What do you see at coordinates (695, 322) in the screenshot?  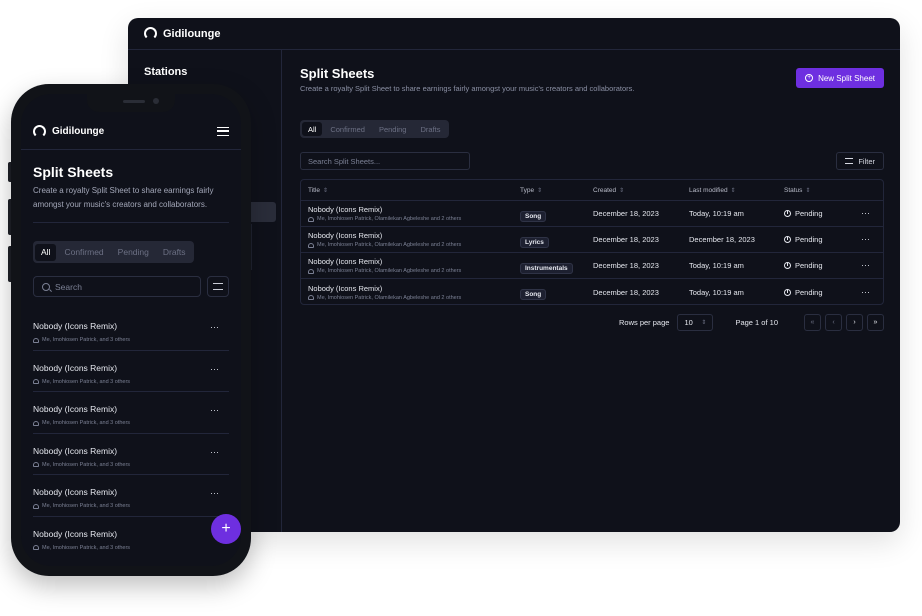 I see `rows-per-page-select: 10 ⇕` at bounding box center [695, 322].